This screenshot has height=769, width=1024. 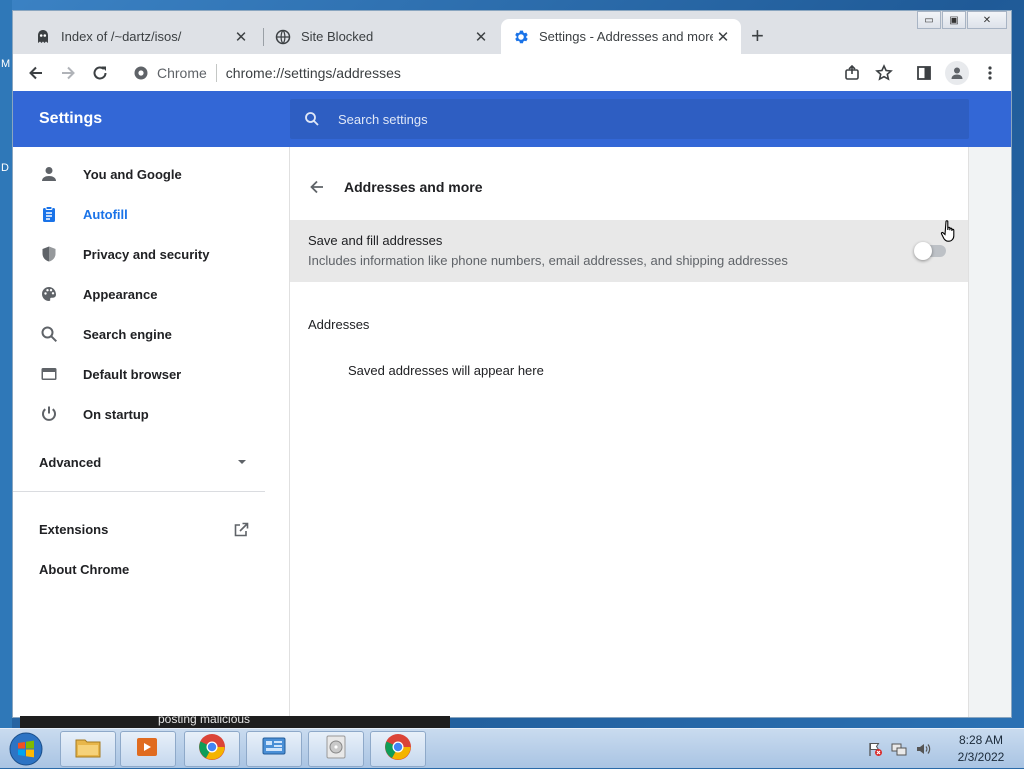 What do you see at coordinates (337, 36) in the screenshot?
I see `tab-title: Site Blocked` at bounding box center [337, 36].